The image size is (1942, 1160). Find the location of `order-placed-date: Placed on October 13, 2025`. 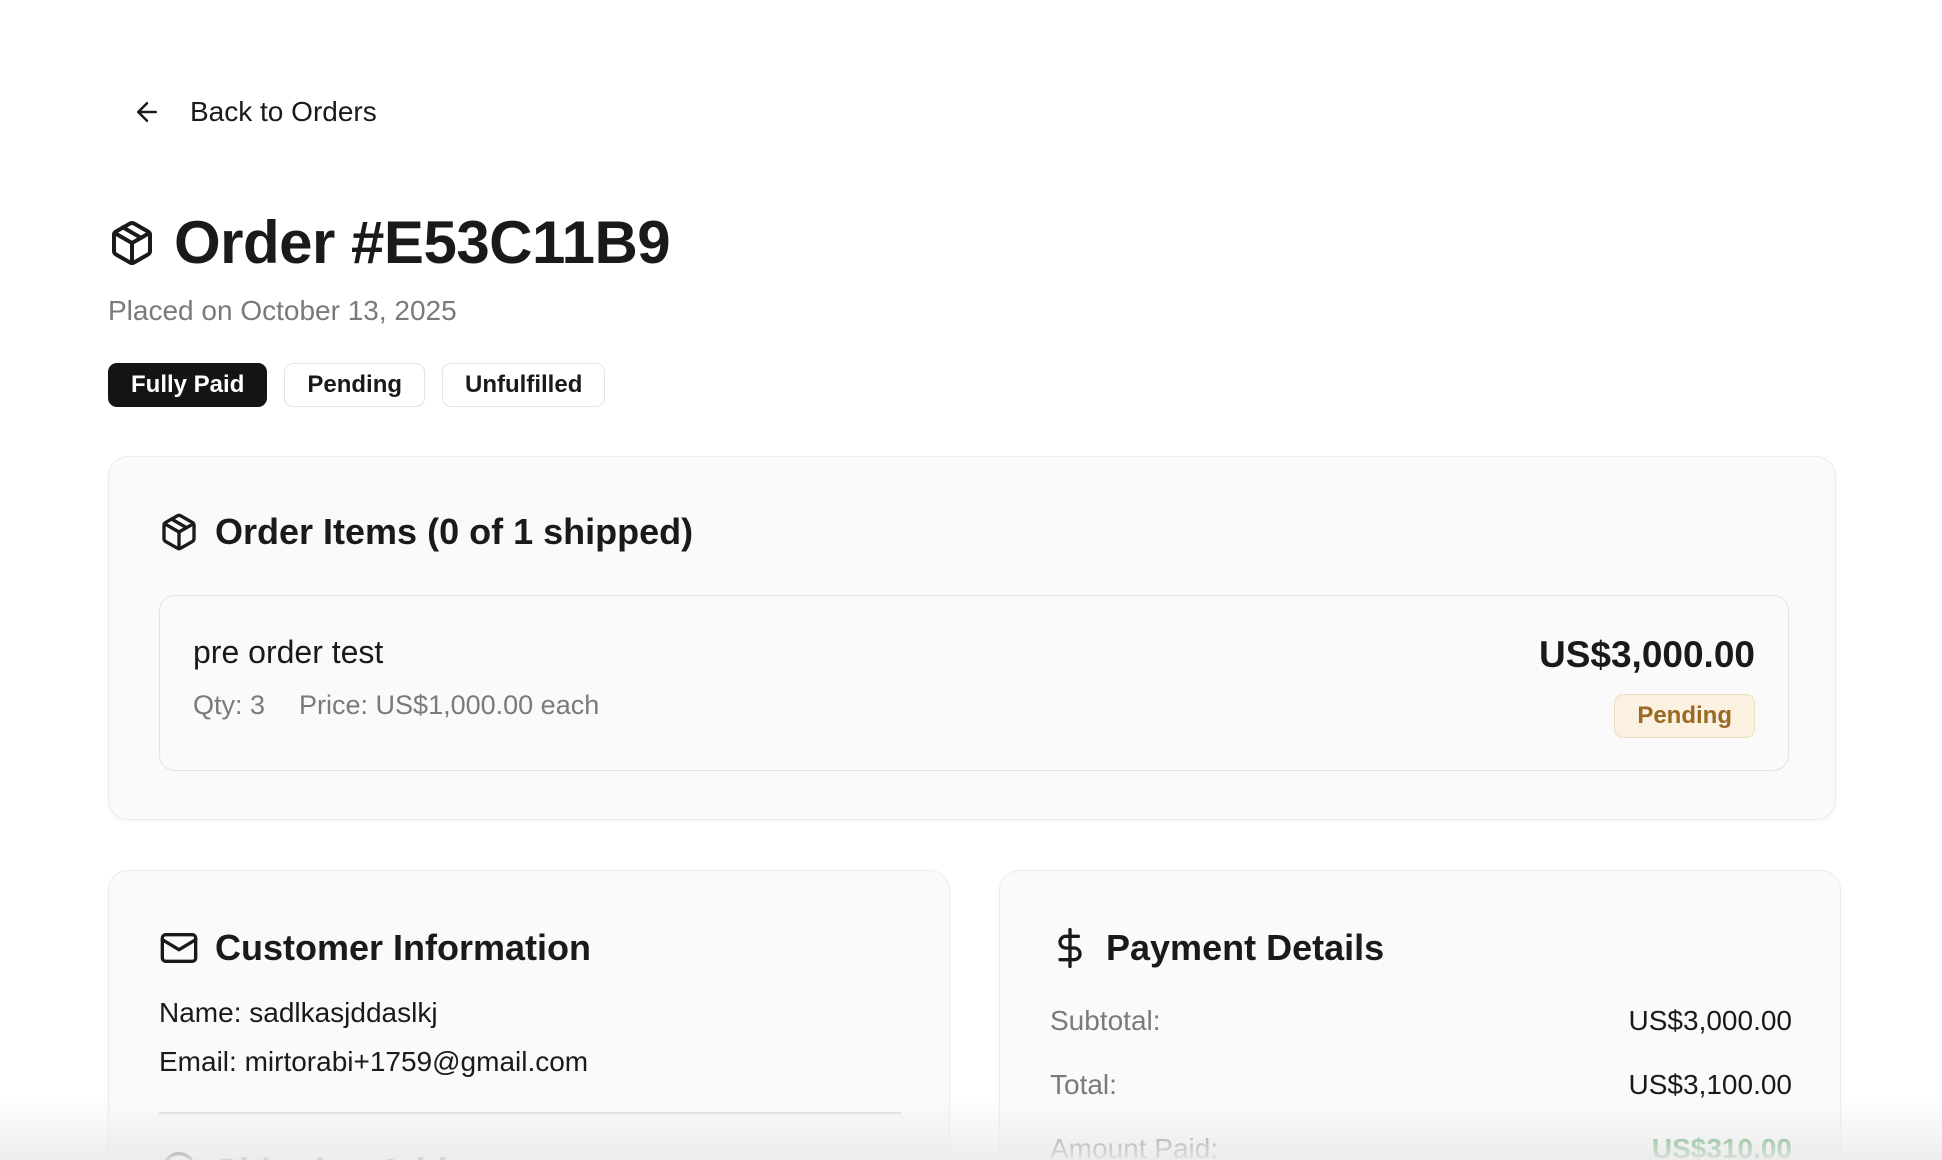

order-placed-date: Placed on October 13, 2025 is located at coordinates (282, 310).